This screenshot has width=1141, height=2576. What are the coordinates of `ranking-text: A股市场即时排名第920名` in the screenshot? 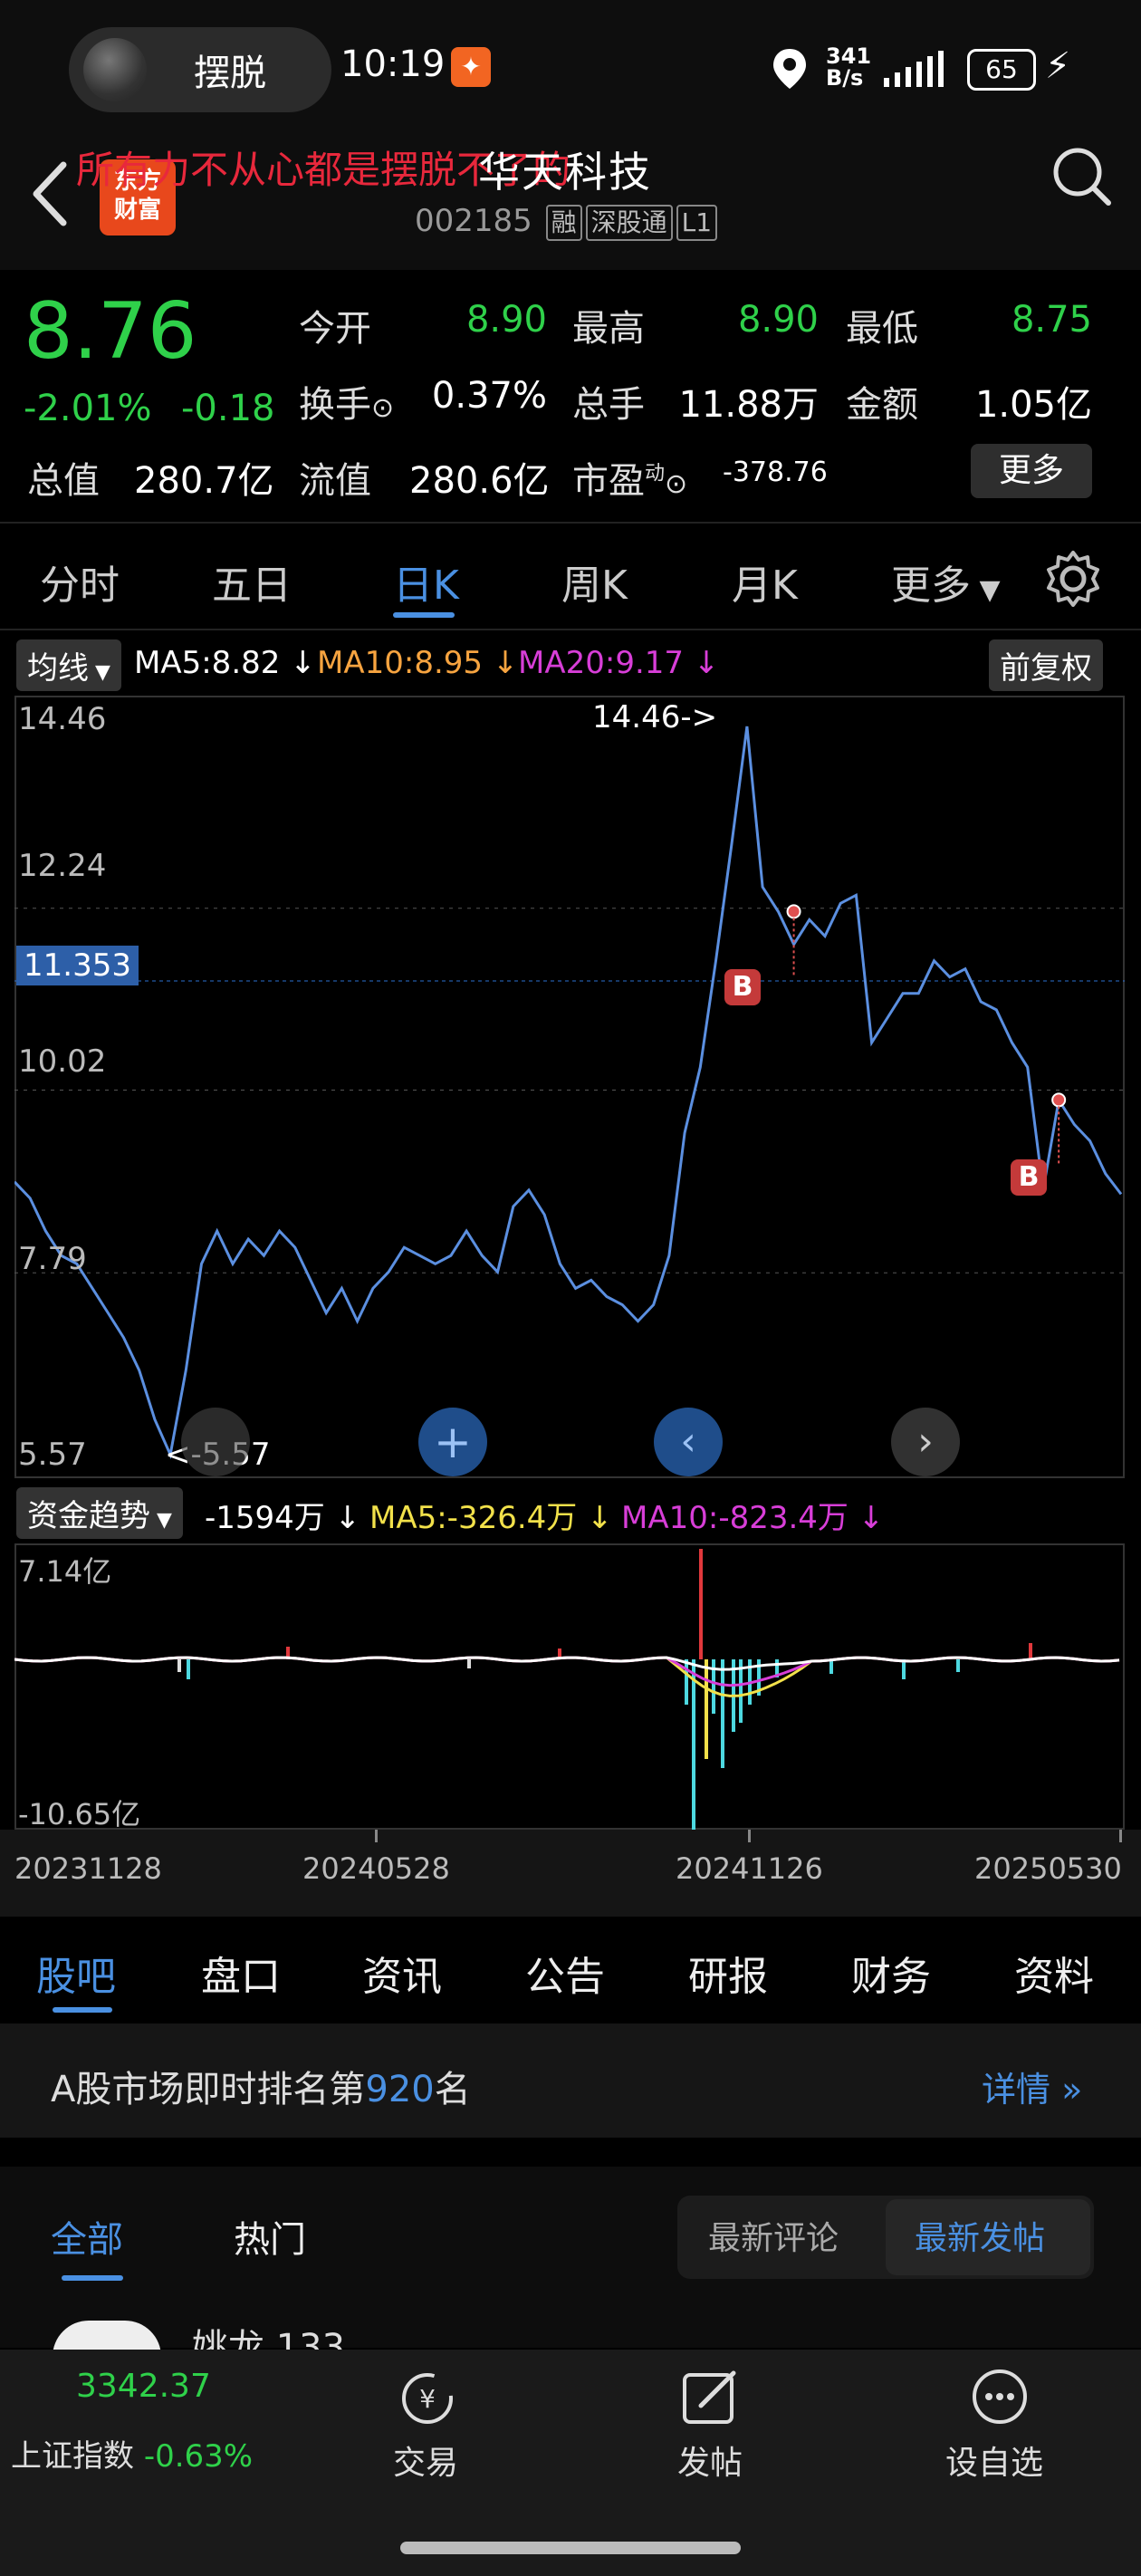 It's located at (261, 2089).